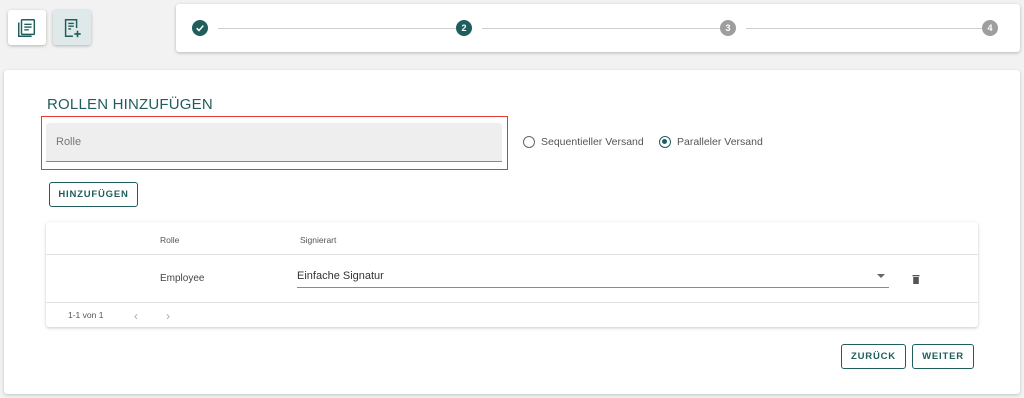 This screenshot has height=398, width=1024. Describe the element at coordinates (720, 142) in the screenshot. I see `radio-parallel-label: Paralleler Versand` at that location.